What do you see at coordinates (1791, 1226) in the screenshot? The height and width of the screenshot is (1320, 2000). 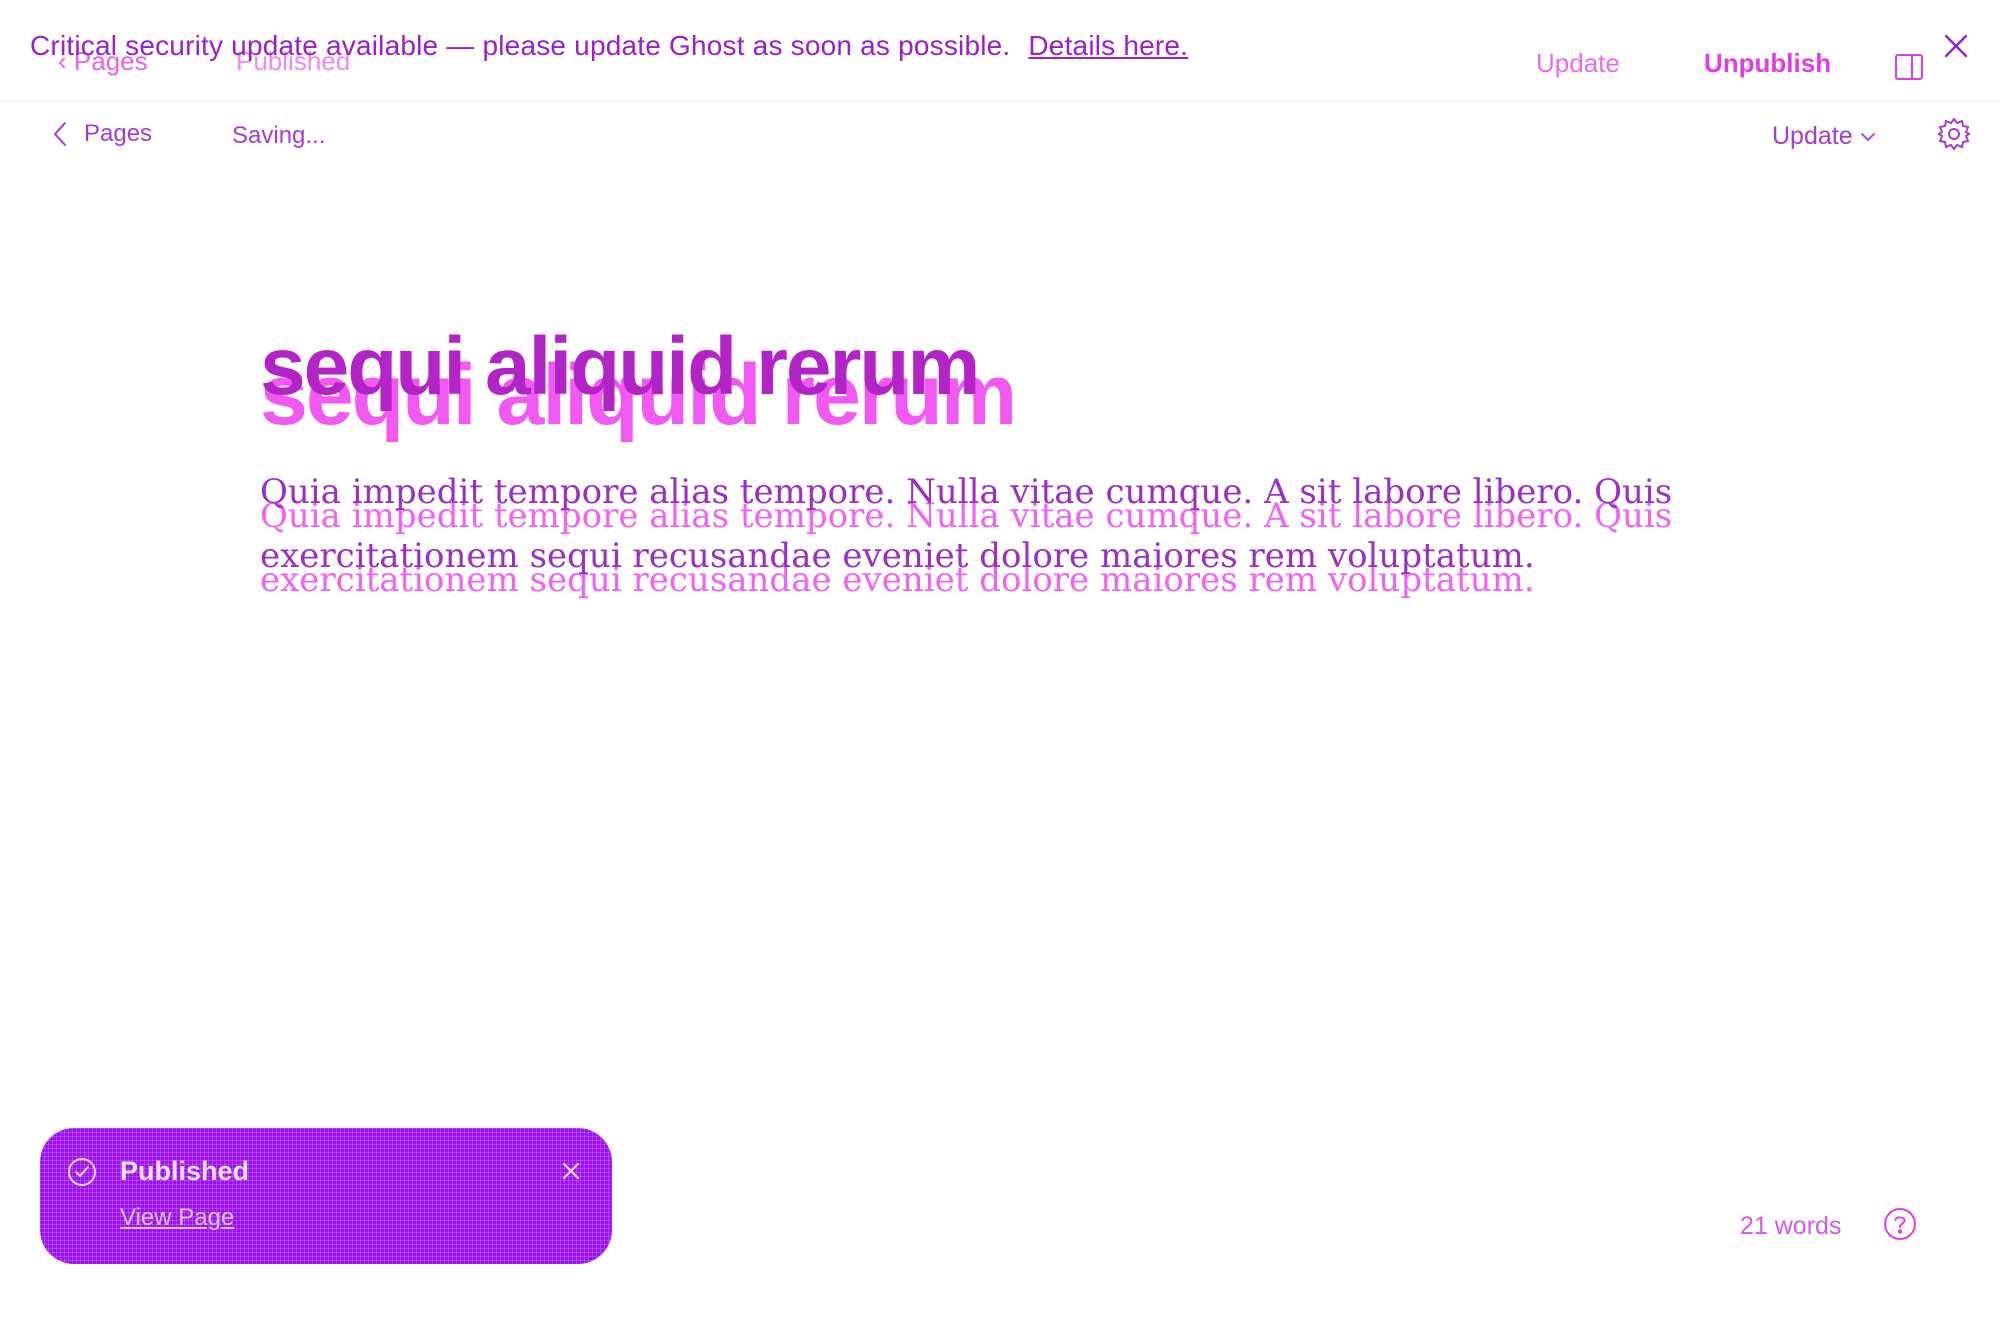 I see `word-count: 21 words` at bounding box center [1791, 1226].